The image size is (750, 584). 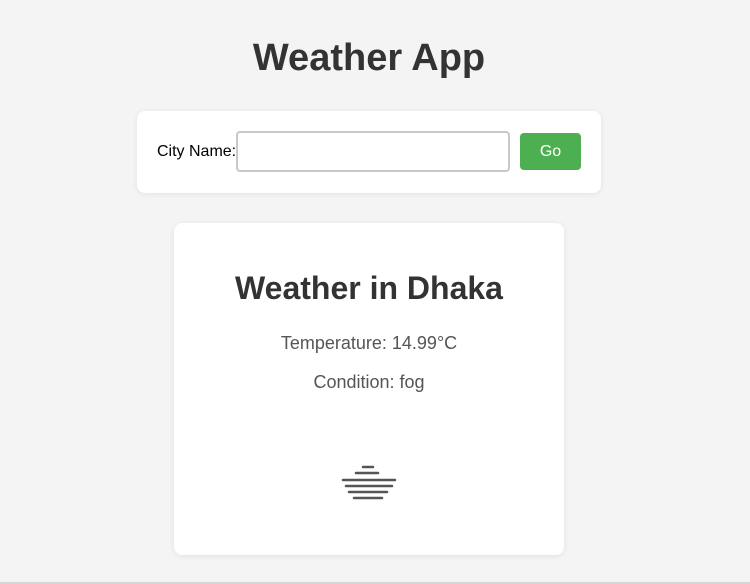 What do you see at coordinates (369, 58) in the screenshot?
I see `page-title: Weather App` at bounding box center [369, 58].